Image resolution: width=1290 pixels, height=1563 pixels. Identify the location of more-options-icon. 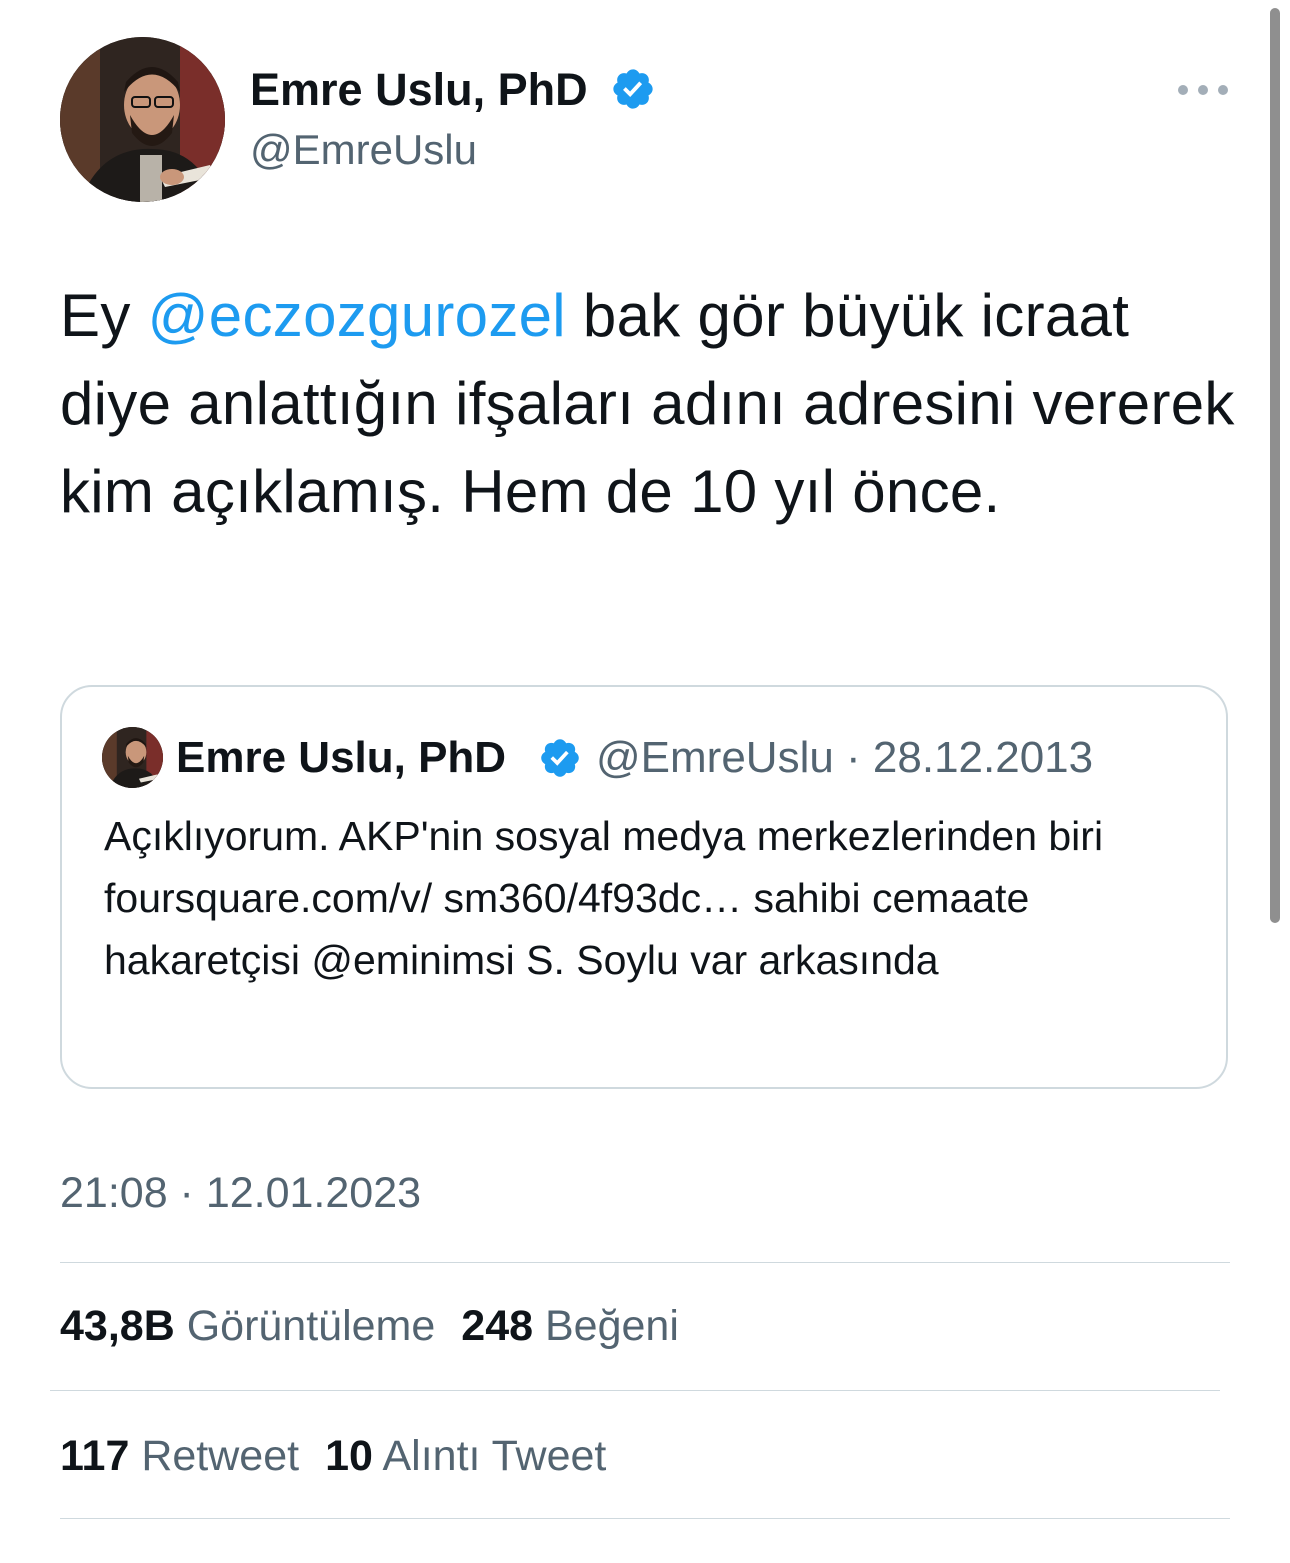
(1203, 90).